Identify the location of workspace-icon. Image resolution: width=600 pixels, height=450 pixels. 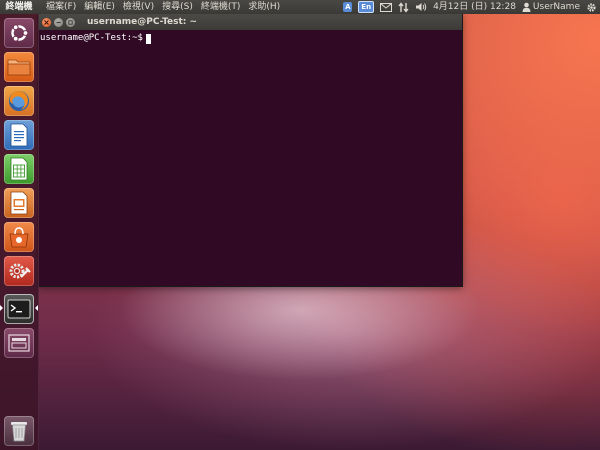
(19, 343).